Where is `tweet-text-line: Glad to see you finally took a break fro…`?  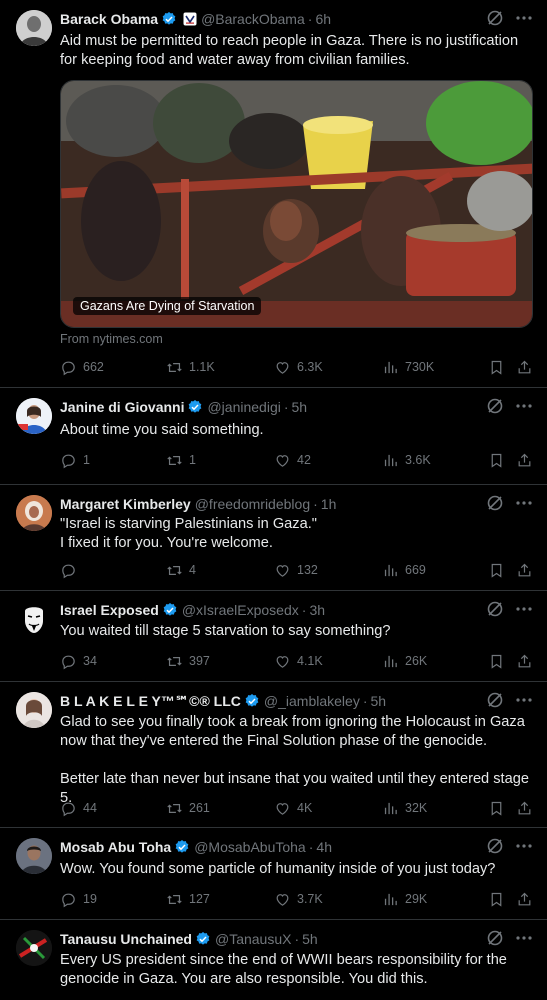
tweet-text-line: Glad to see you finally took a break fro… is located at coordinates (292, 731).